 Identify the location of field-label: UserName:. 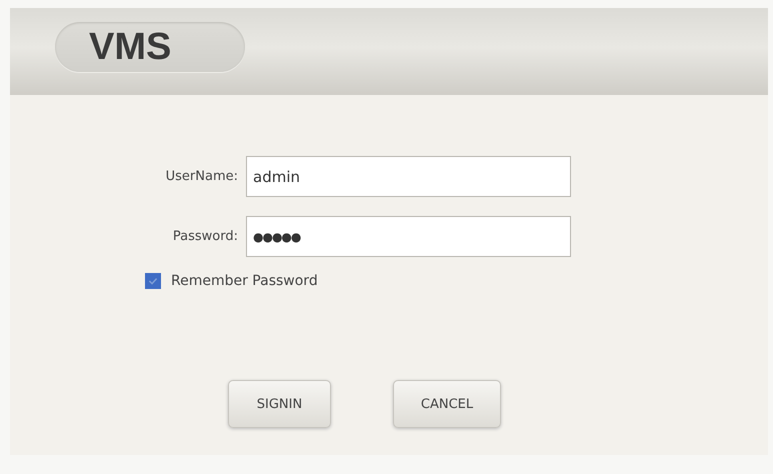
(201, 176).